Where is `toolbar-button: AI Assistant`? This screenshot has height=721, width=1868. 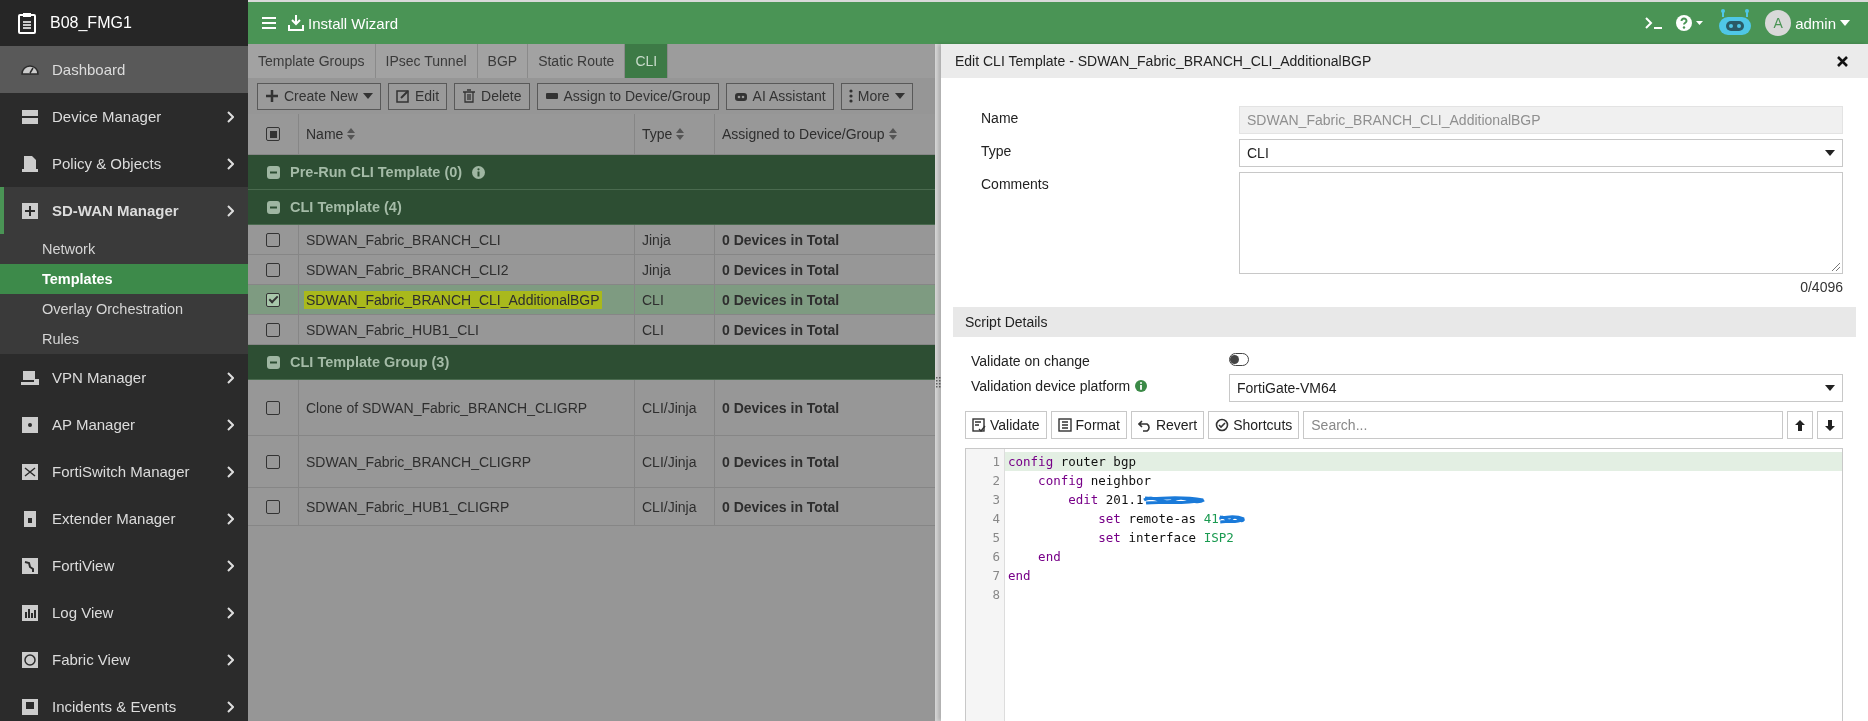
toolbar-button: AI Assistant is located at coordinates (779, 96).